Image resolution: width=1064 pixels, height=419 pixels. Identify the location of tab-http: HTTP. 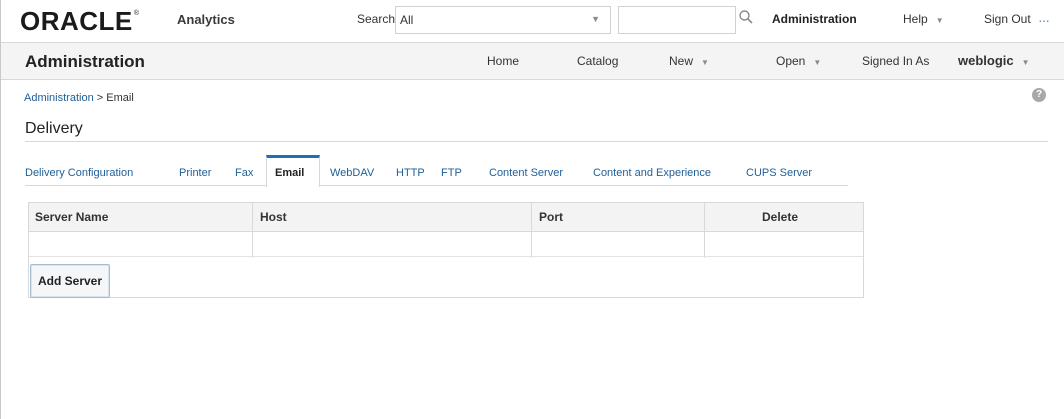
(410, 173).